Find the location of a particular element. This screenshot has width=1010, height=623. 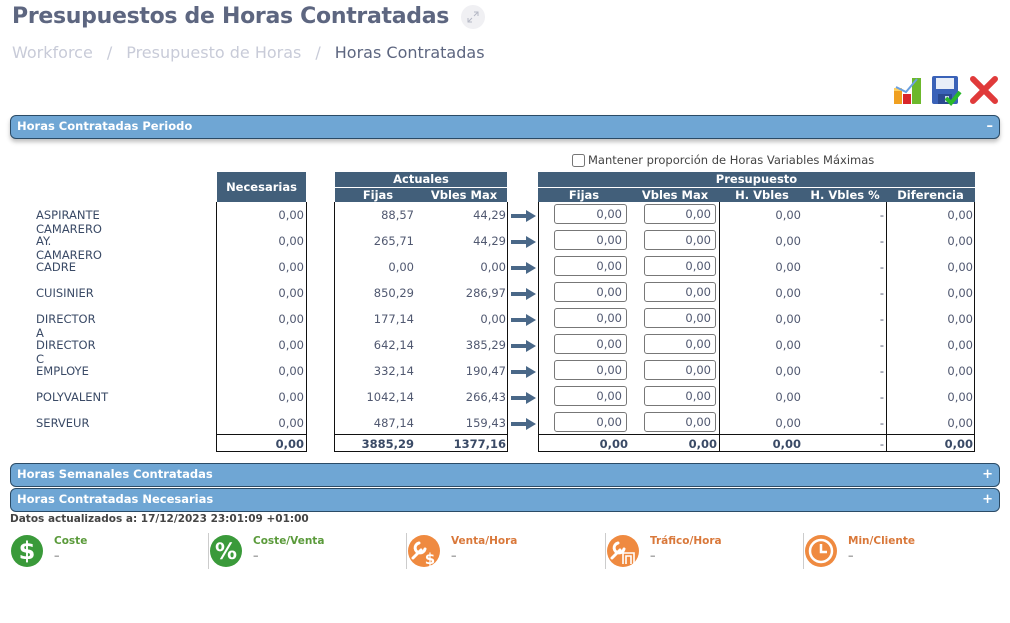

actuales-vbles-value: 266,43 is located at coordinates (485, 397).